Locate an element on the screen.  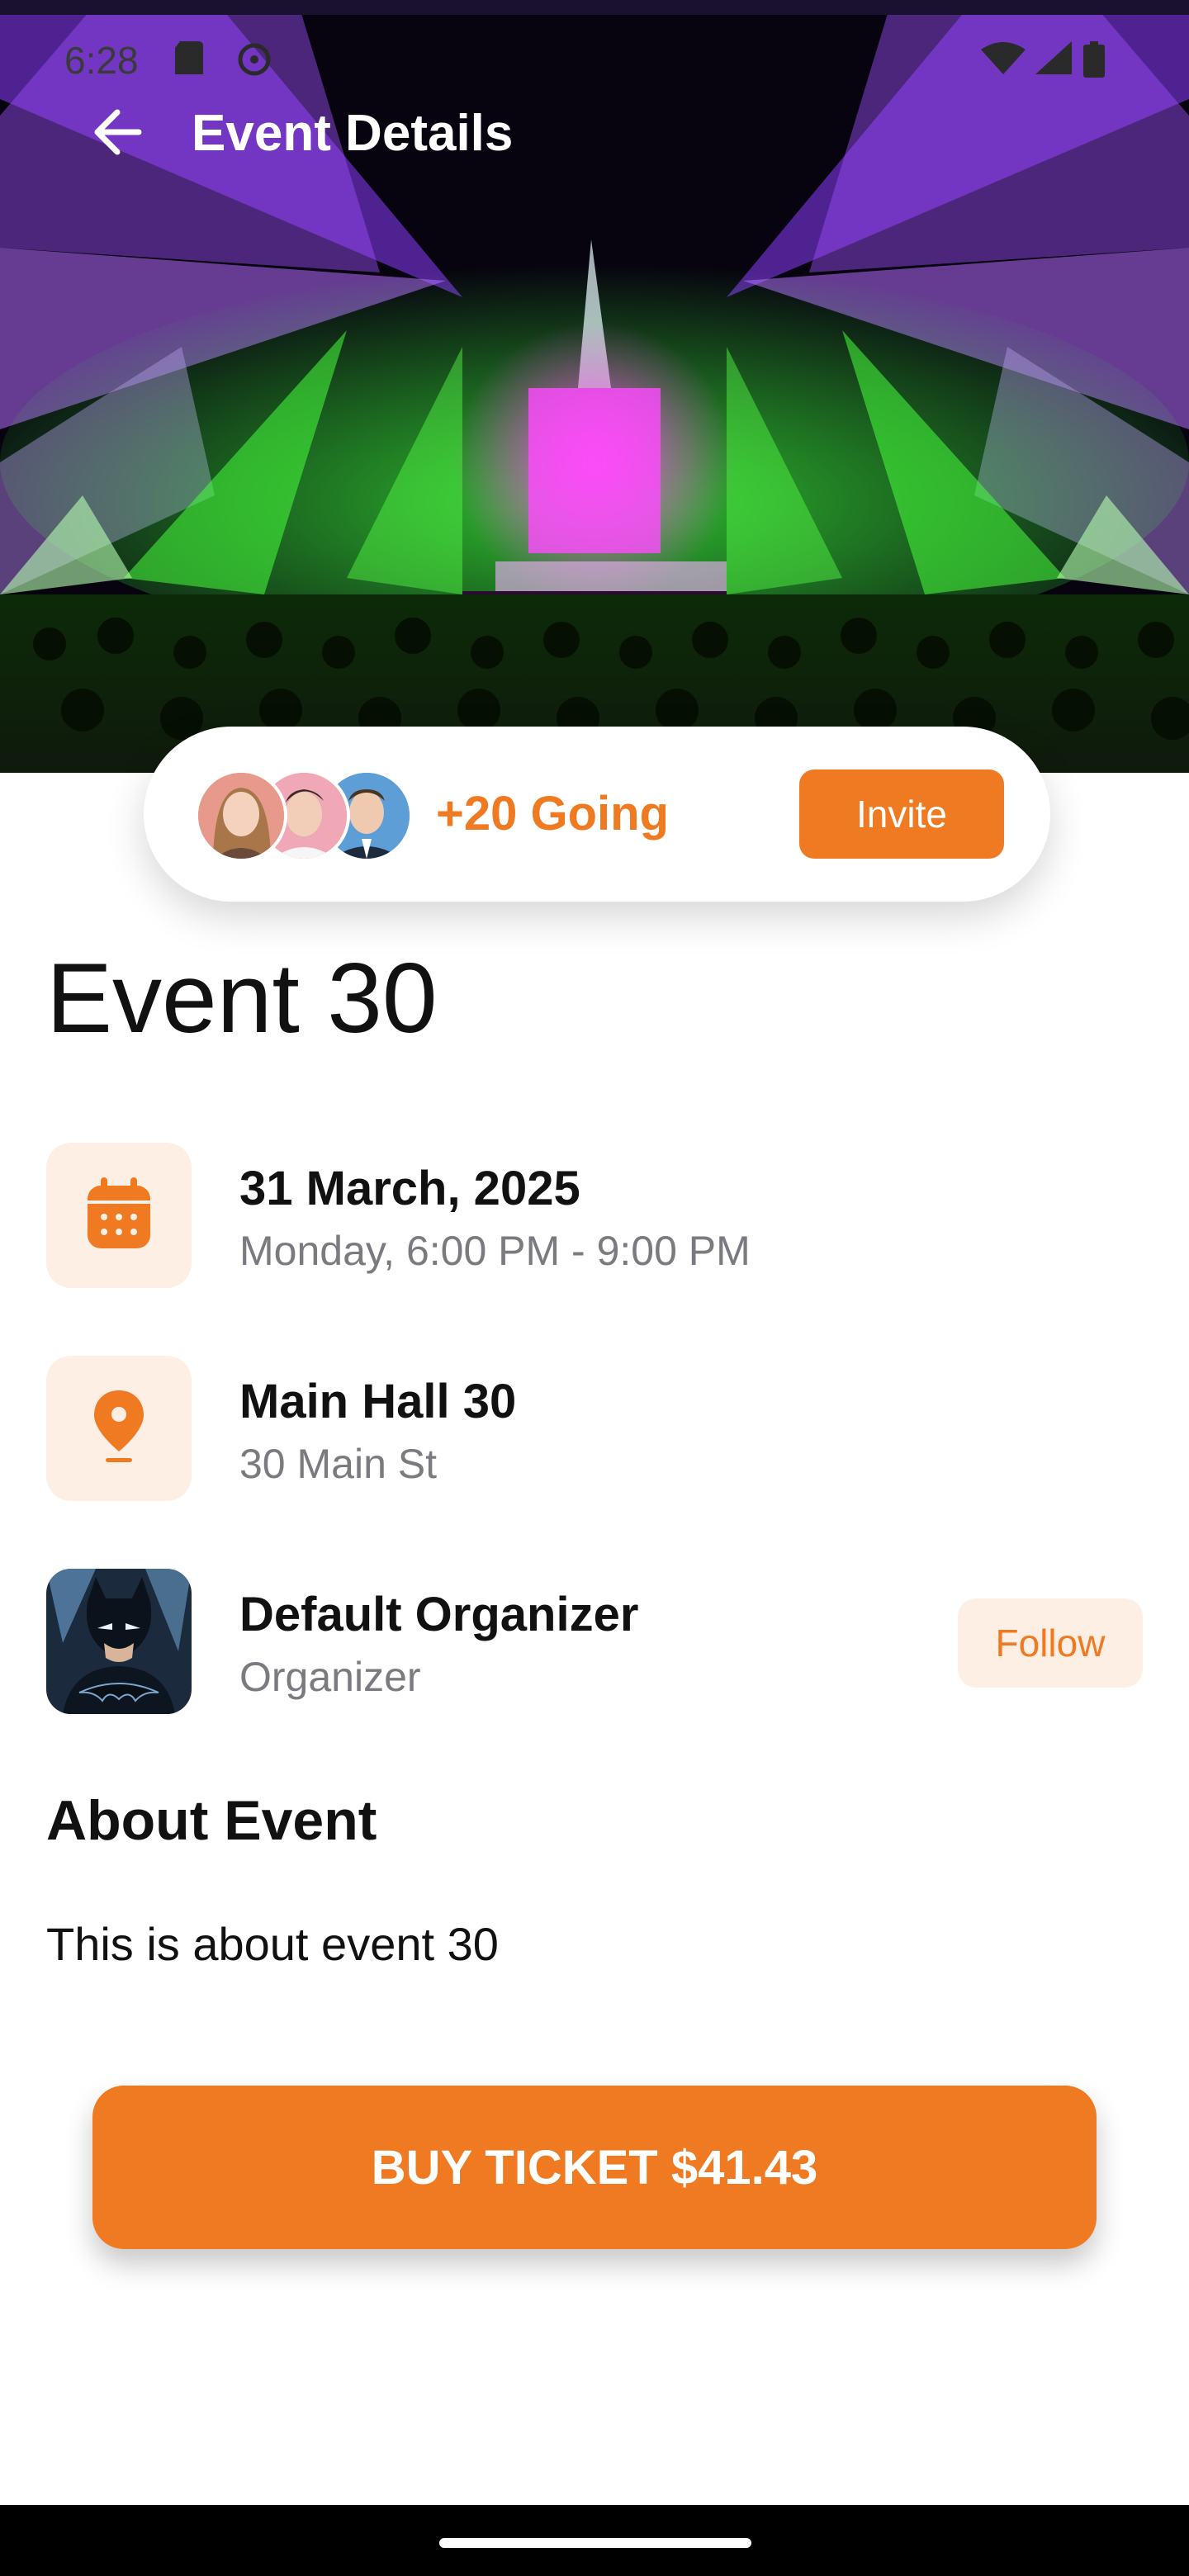
going-card: +20 Going Invite is located at coordinates (597, 814).